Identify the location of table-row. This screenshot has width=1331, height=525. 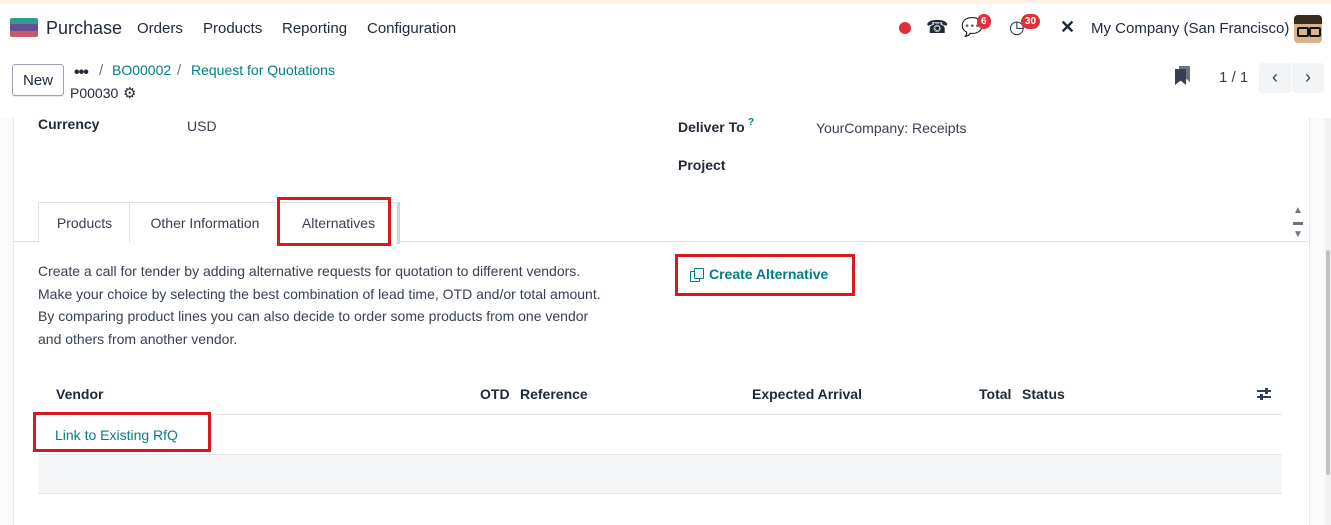
(660, 474).